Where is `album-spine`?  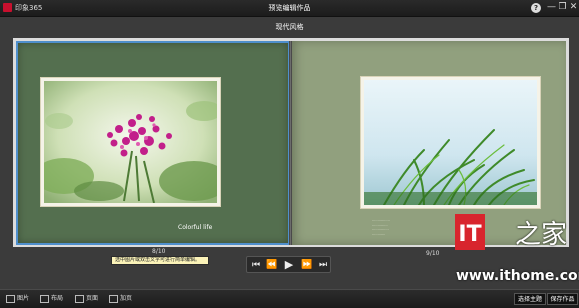
album-spine is located at coordinates (290, 143).